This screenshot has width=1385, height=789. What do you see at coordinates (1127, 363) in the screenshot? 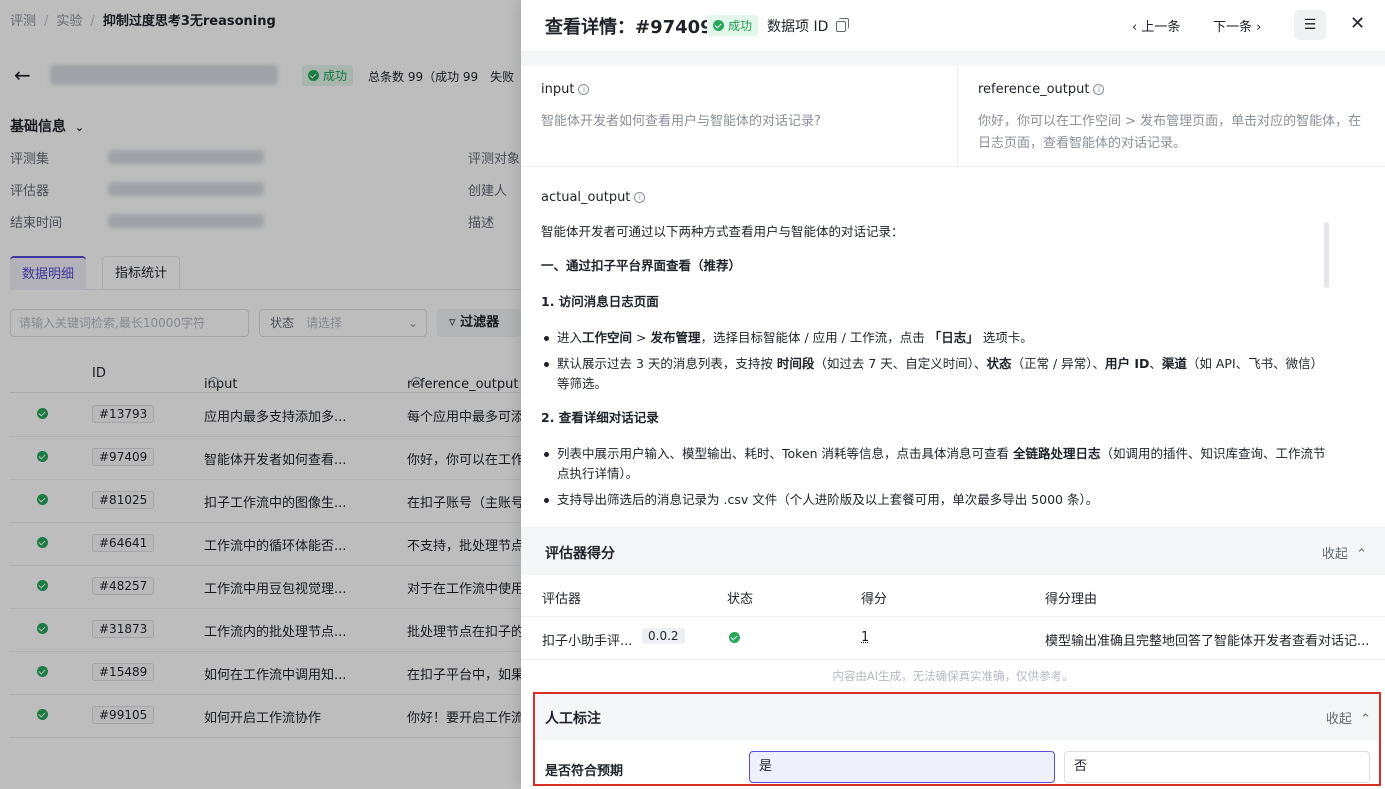
I see `bold-text: 用户 ID` at bounding box center [1127, 363].